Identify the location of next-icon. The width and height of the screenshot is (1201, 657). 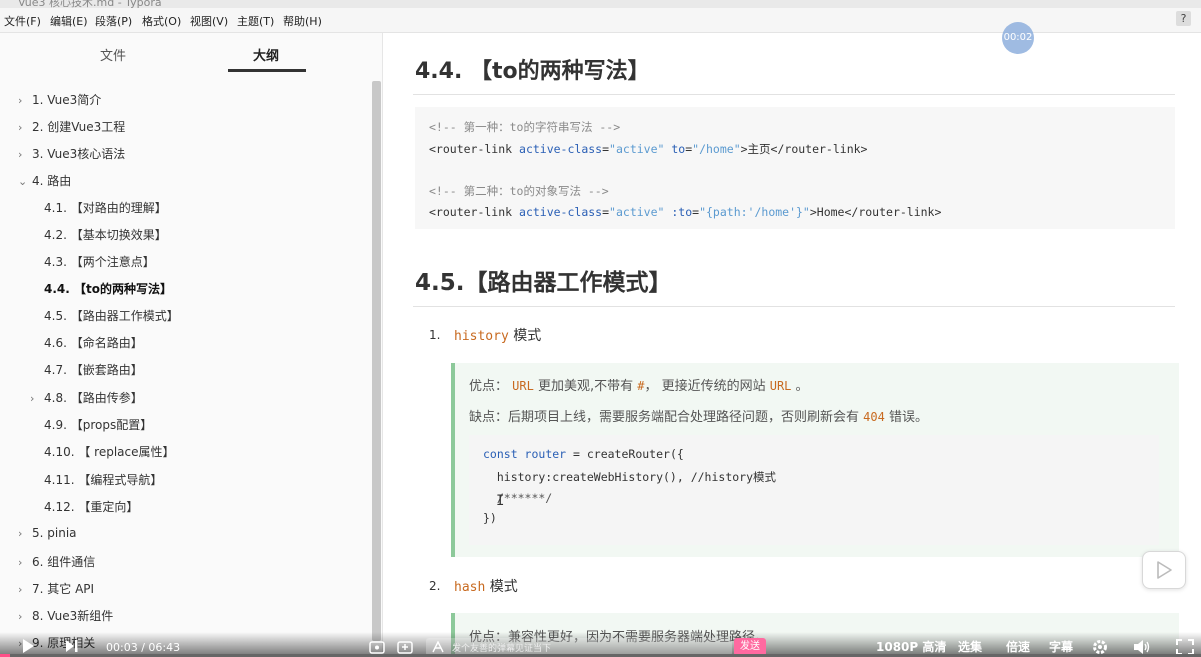
(72, 646).